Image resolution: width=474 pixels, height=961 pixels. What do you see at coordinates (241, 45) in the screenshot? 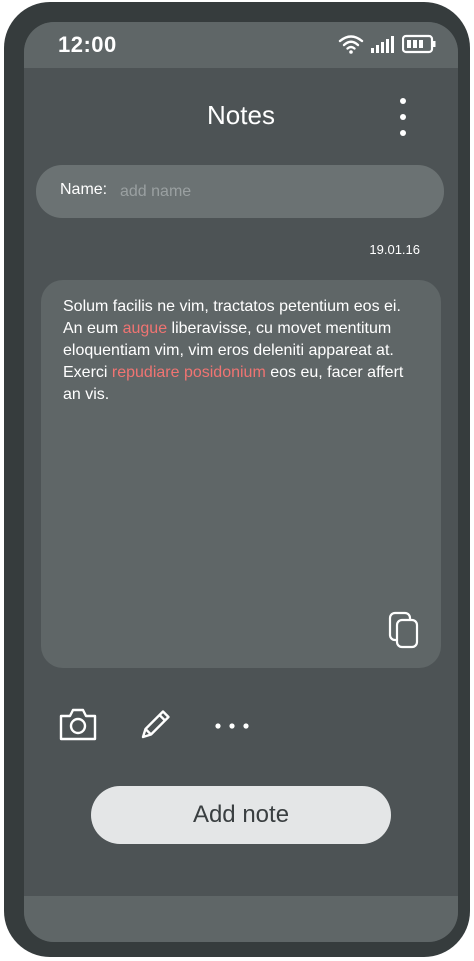
I see `status-bar: 12:00` at bounding box center [241, 45].